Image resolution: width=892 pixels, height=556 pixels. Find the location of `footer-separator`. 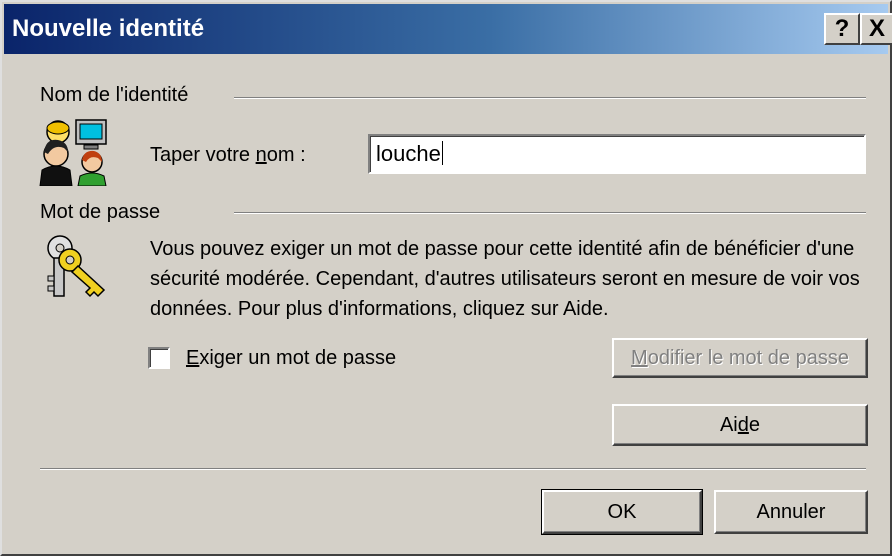

footer-separator is located at coordinates (453, 469).